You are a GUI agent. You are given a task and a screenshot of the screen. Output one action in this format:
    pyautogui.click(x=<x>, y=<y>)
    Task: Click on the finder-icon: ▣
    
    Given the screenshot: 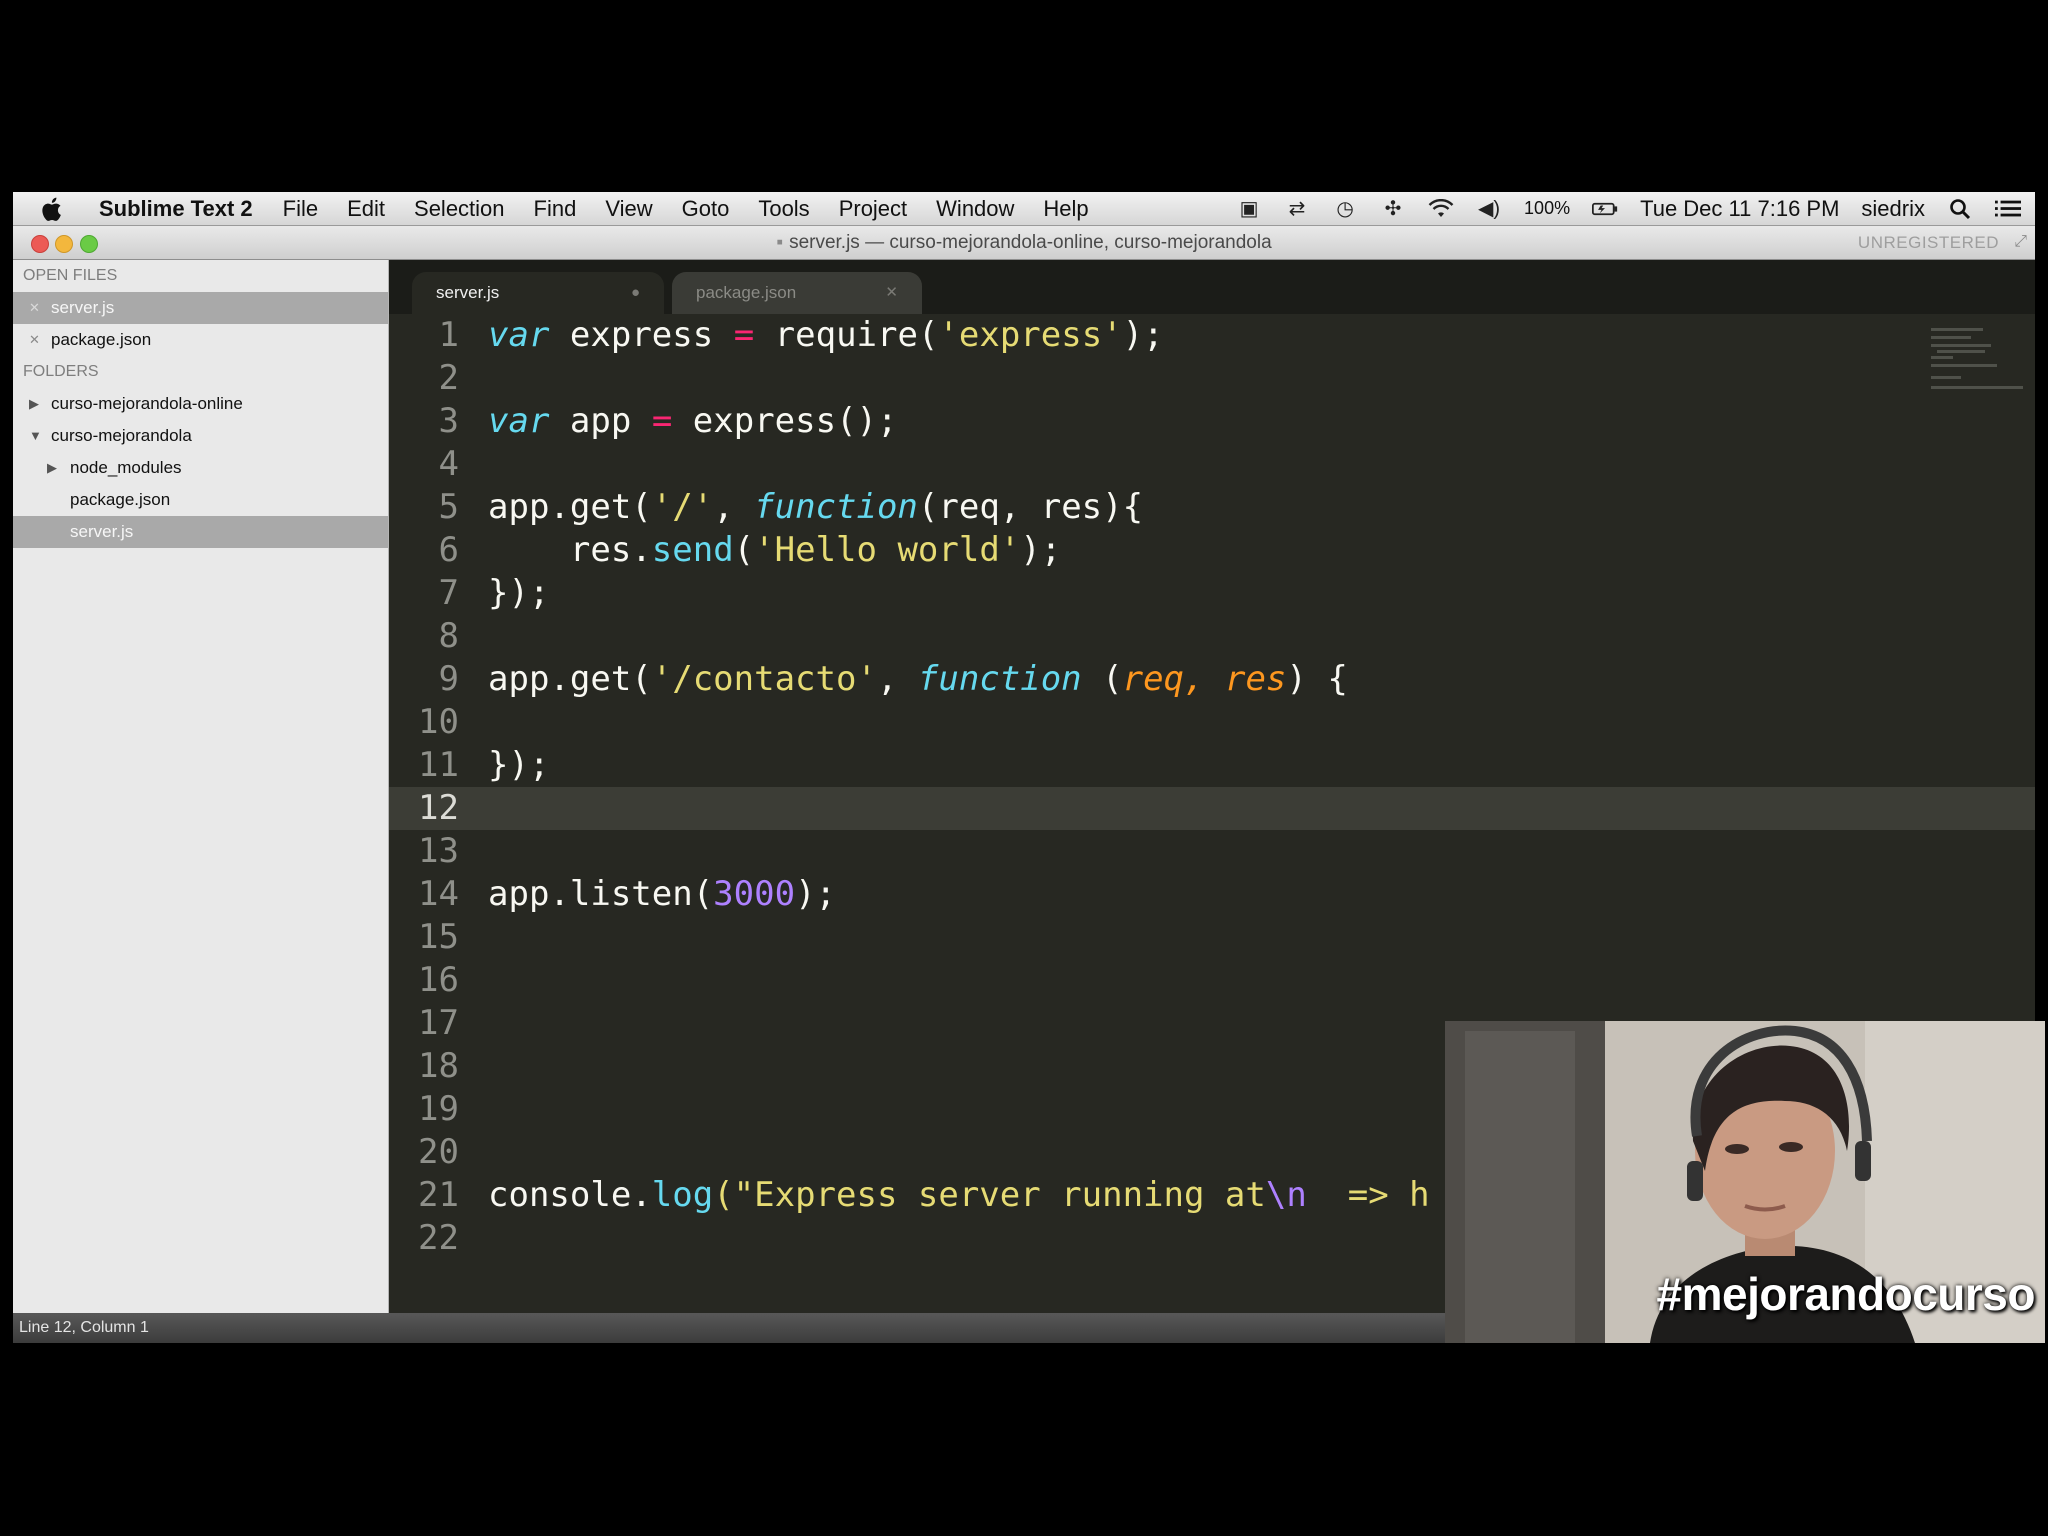 What is the action you would take?
    pyautogui.click(x=1249, y=209)
    